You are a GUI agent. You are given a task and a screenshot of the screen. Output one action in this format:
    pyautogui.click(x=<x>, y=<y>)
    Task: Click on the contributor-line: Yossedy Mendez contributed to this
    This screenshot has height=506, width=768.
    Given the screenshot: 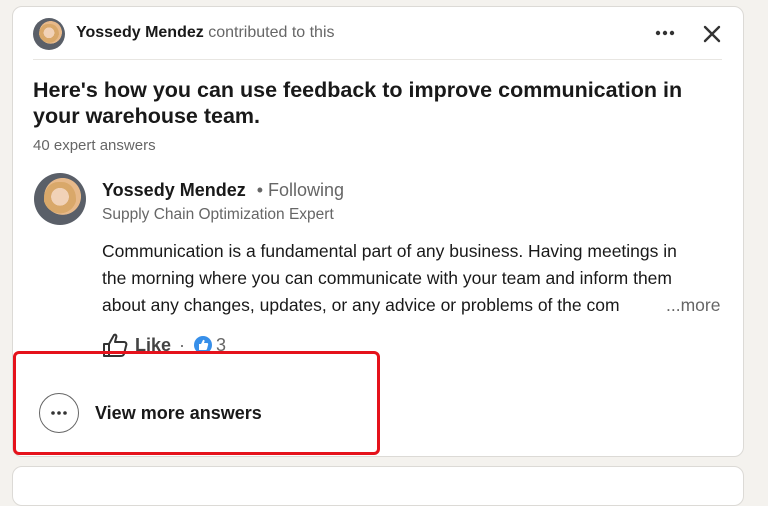 What is the action you would take?
    pyautogui.click(x=205, y=33)
    